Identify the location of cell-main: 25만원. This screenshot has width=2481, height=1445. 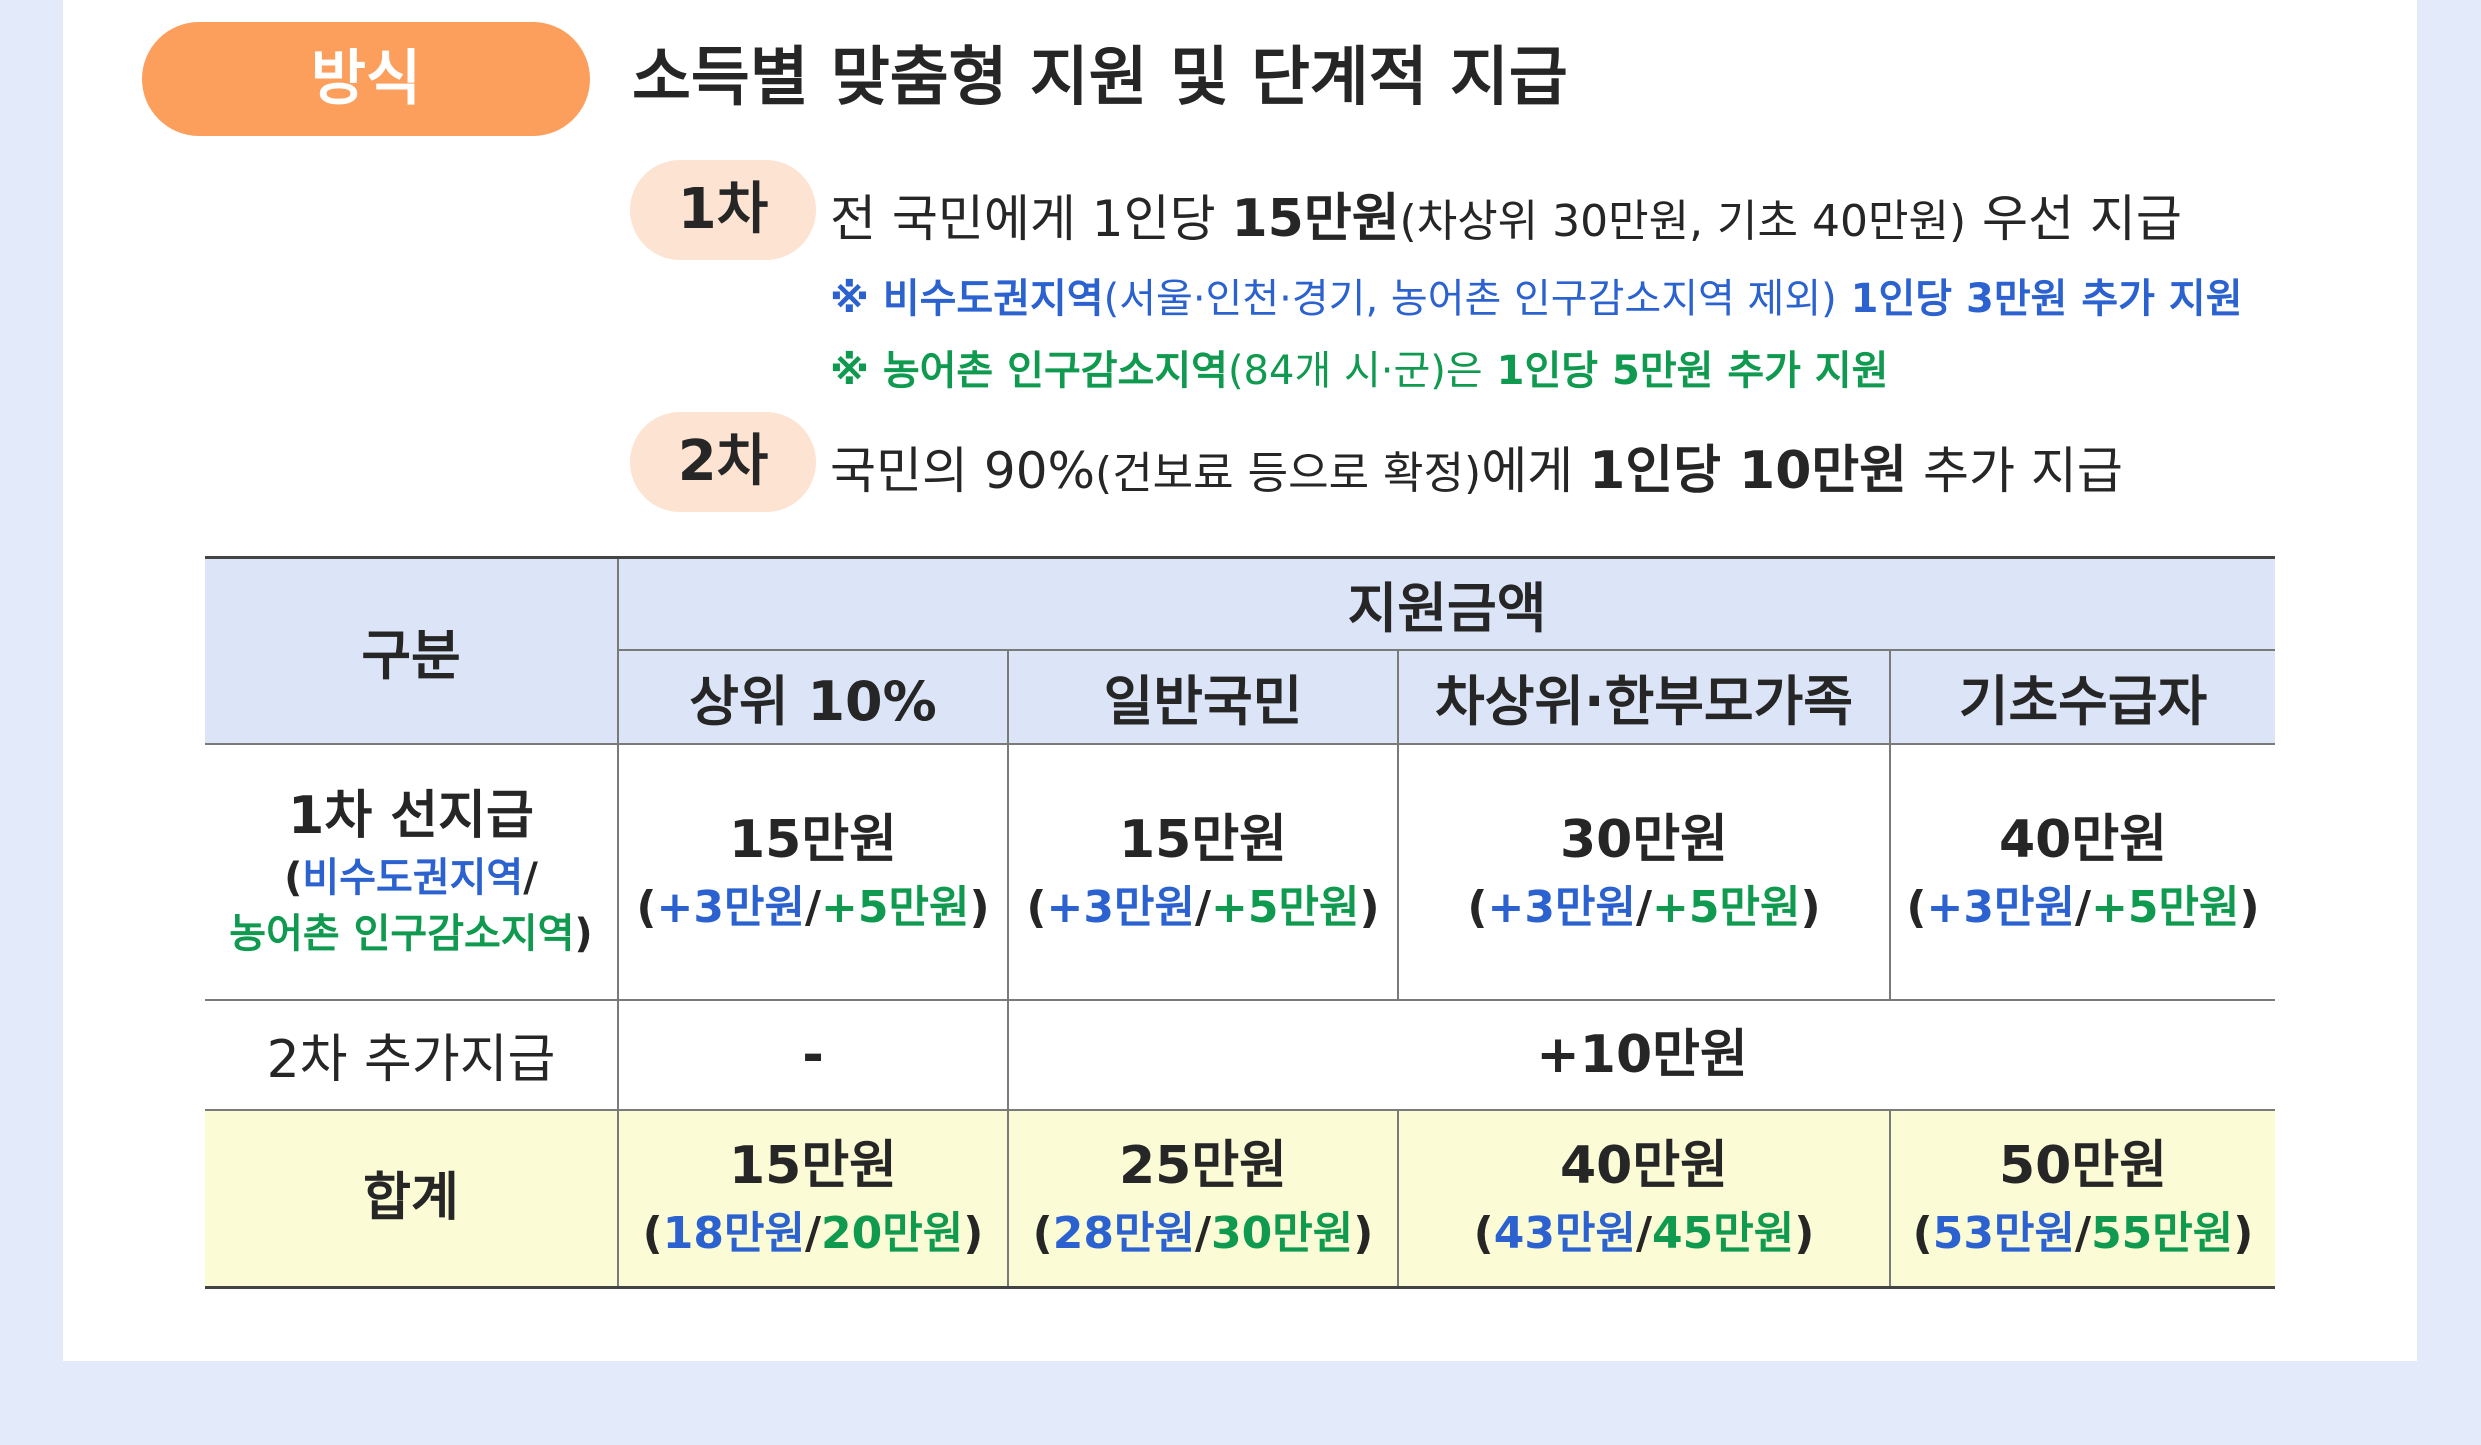
(1203, 1166).